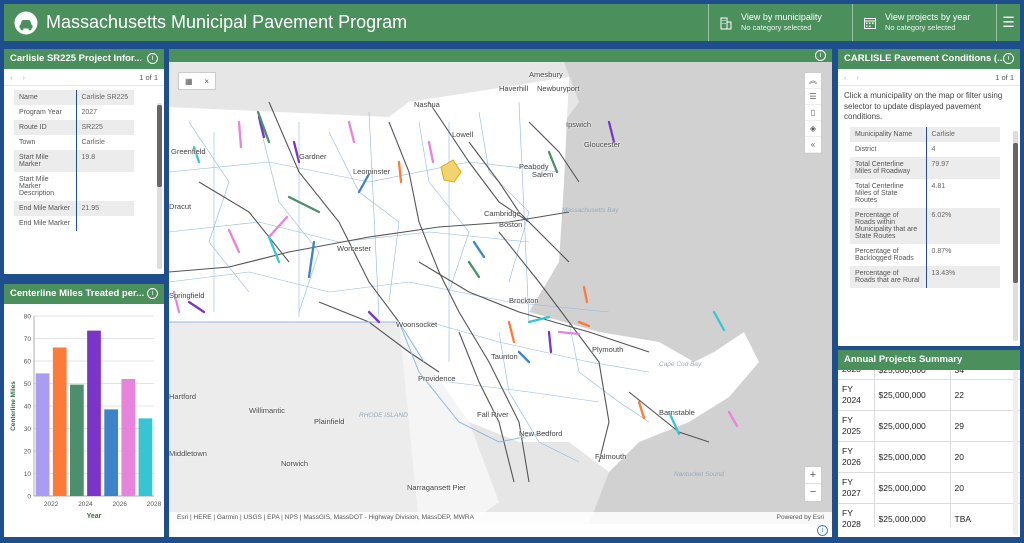 The width and height of the screenshot is (1024, 543). Describe the element at coordinates (524, 300) in the screenshot. I see `place-label: Brockton` at that location.